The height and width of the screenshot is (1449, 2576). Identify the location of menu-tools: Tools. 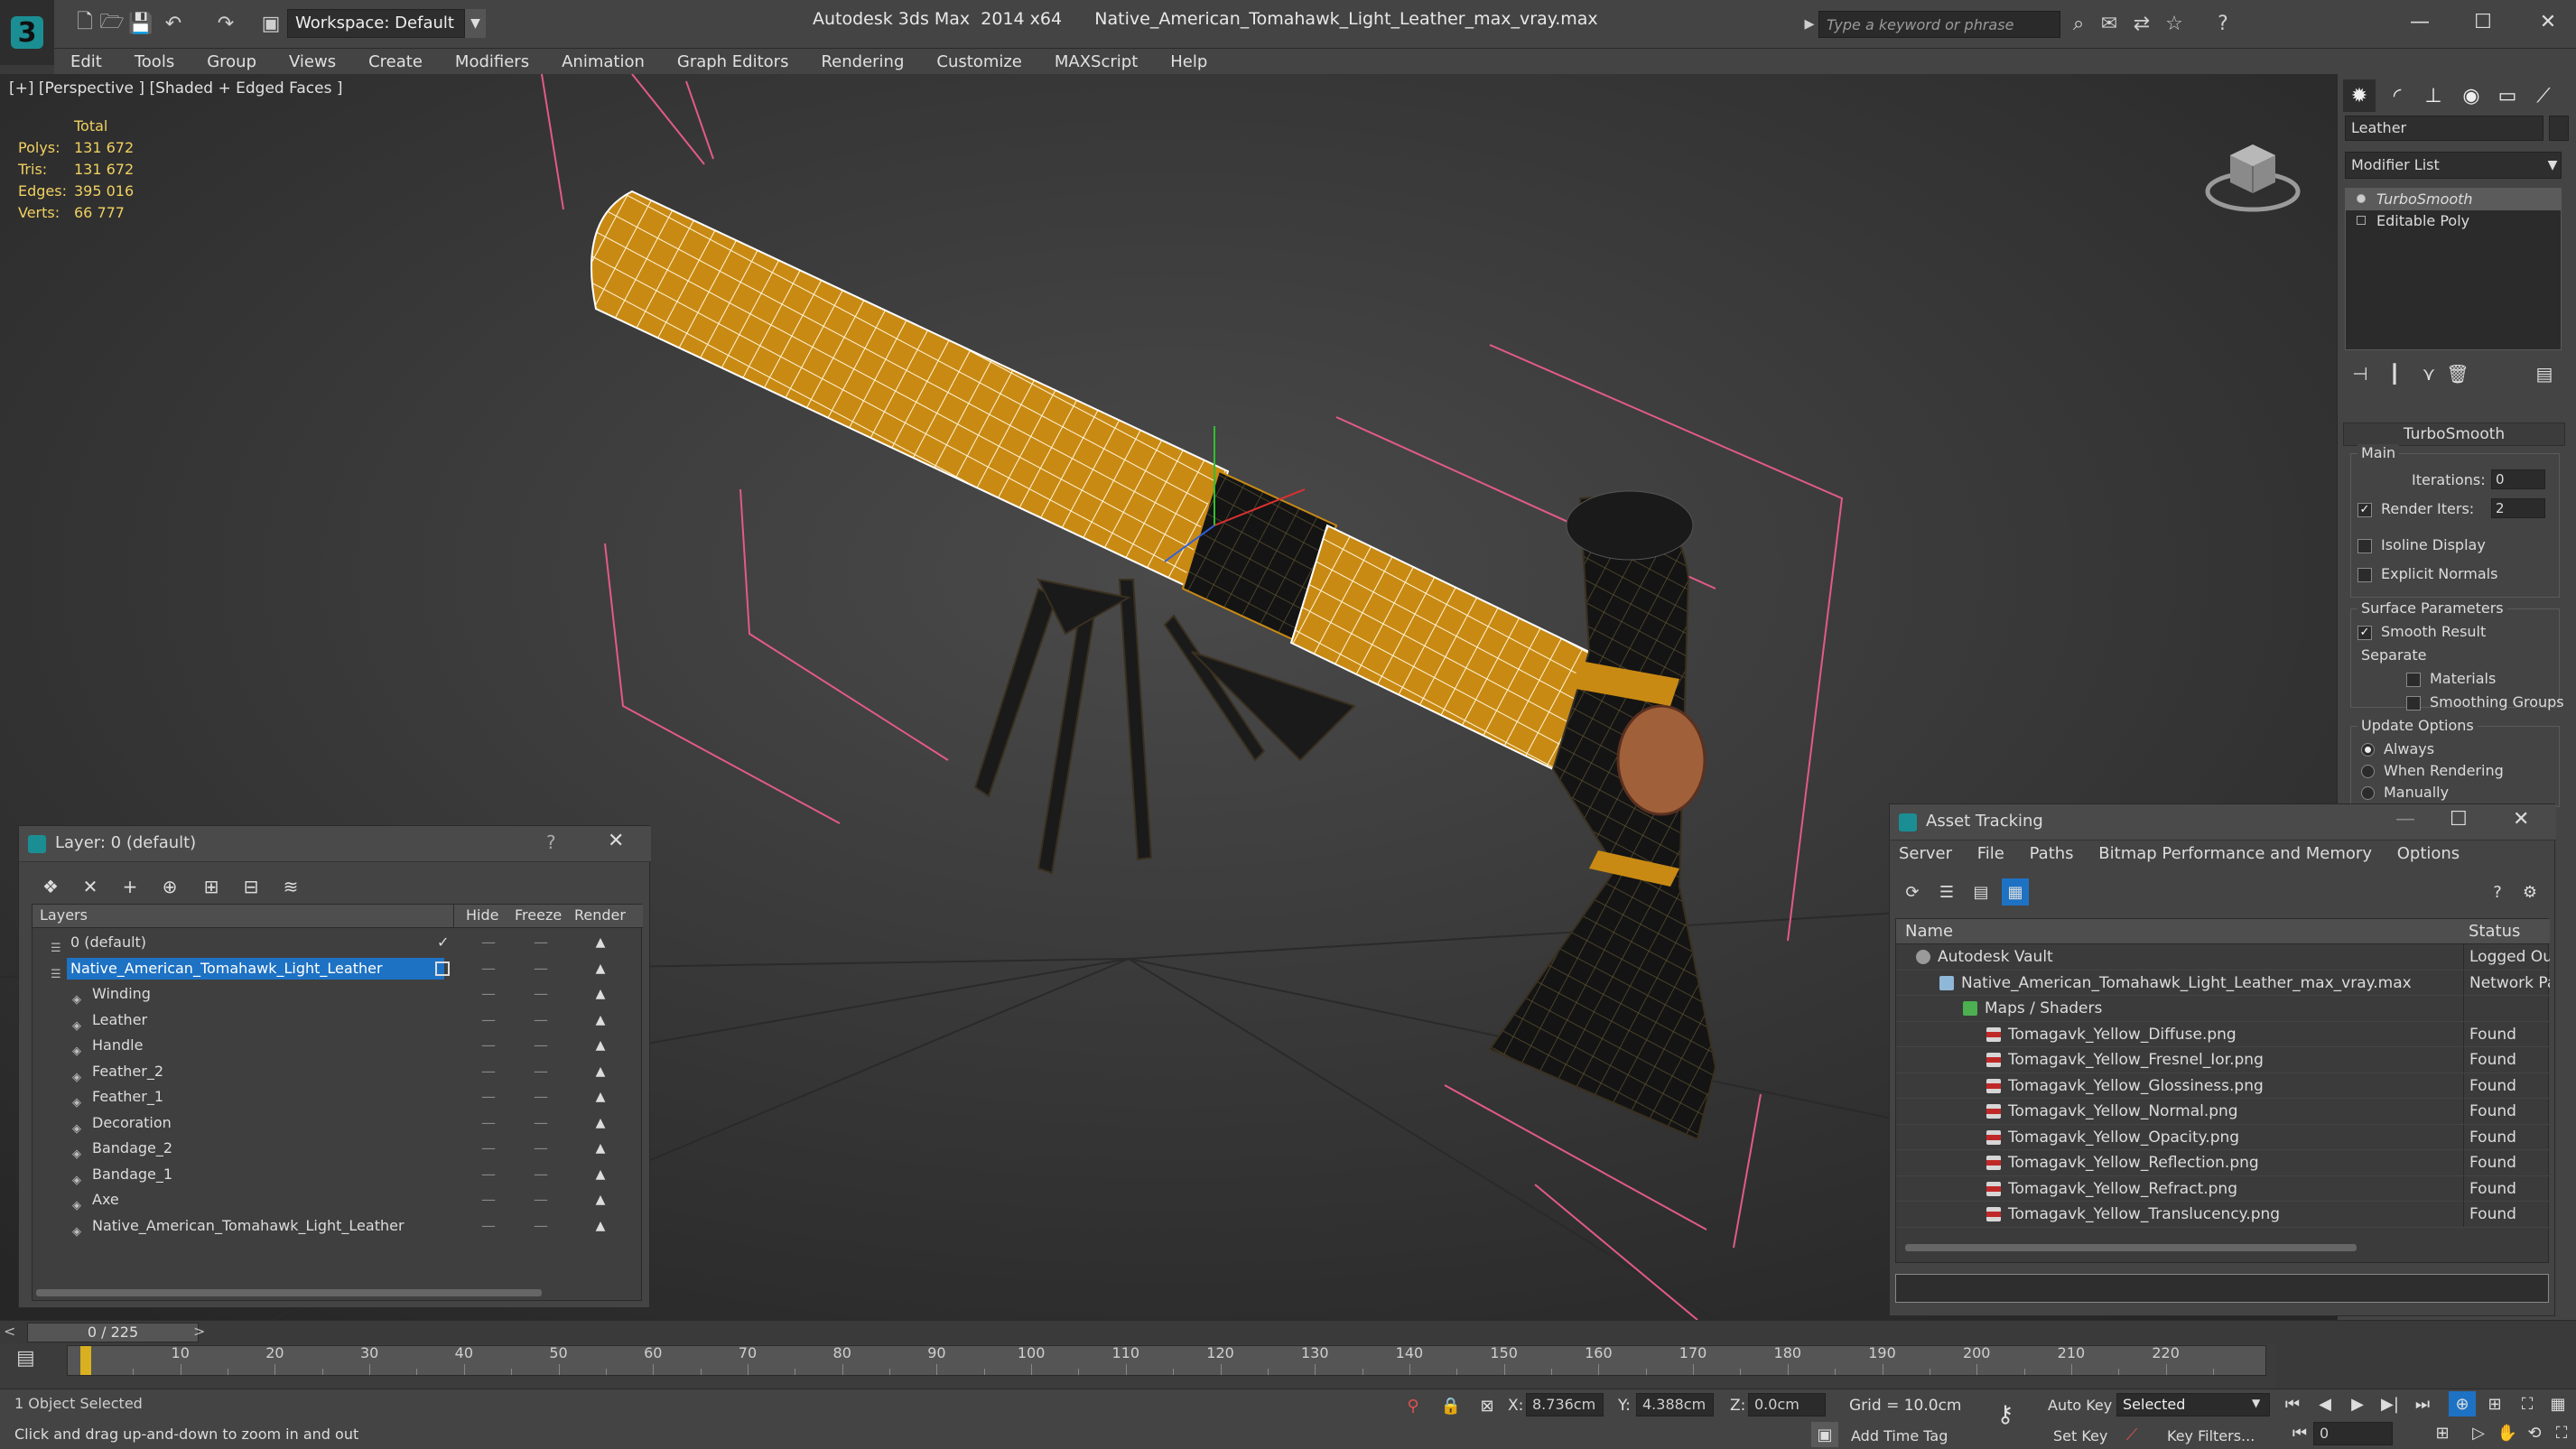
(154, 61).